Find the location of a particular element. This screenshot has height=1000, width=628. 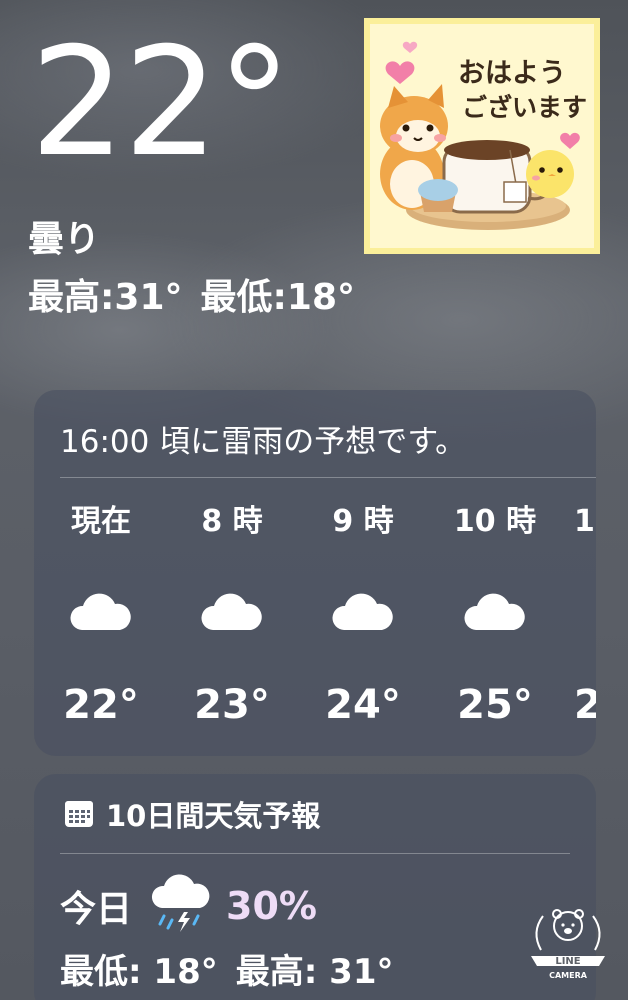

current-high: 最高:31° is located at coordinates (105, 297).